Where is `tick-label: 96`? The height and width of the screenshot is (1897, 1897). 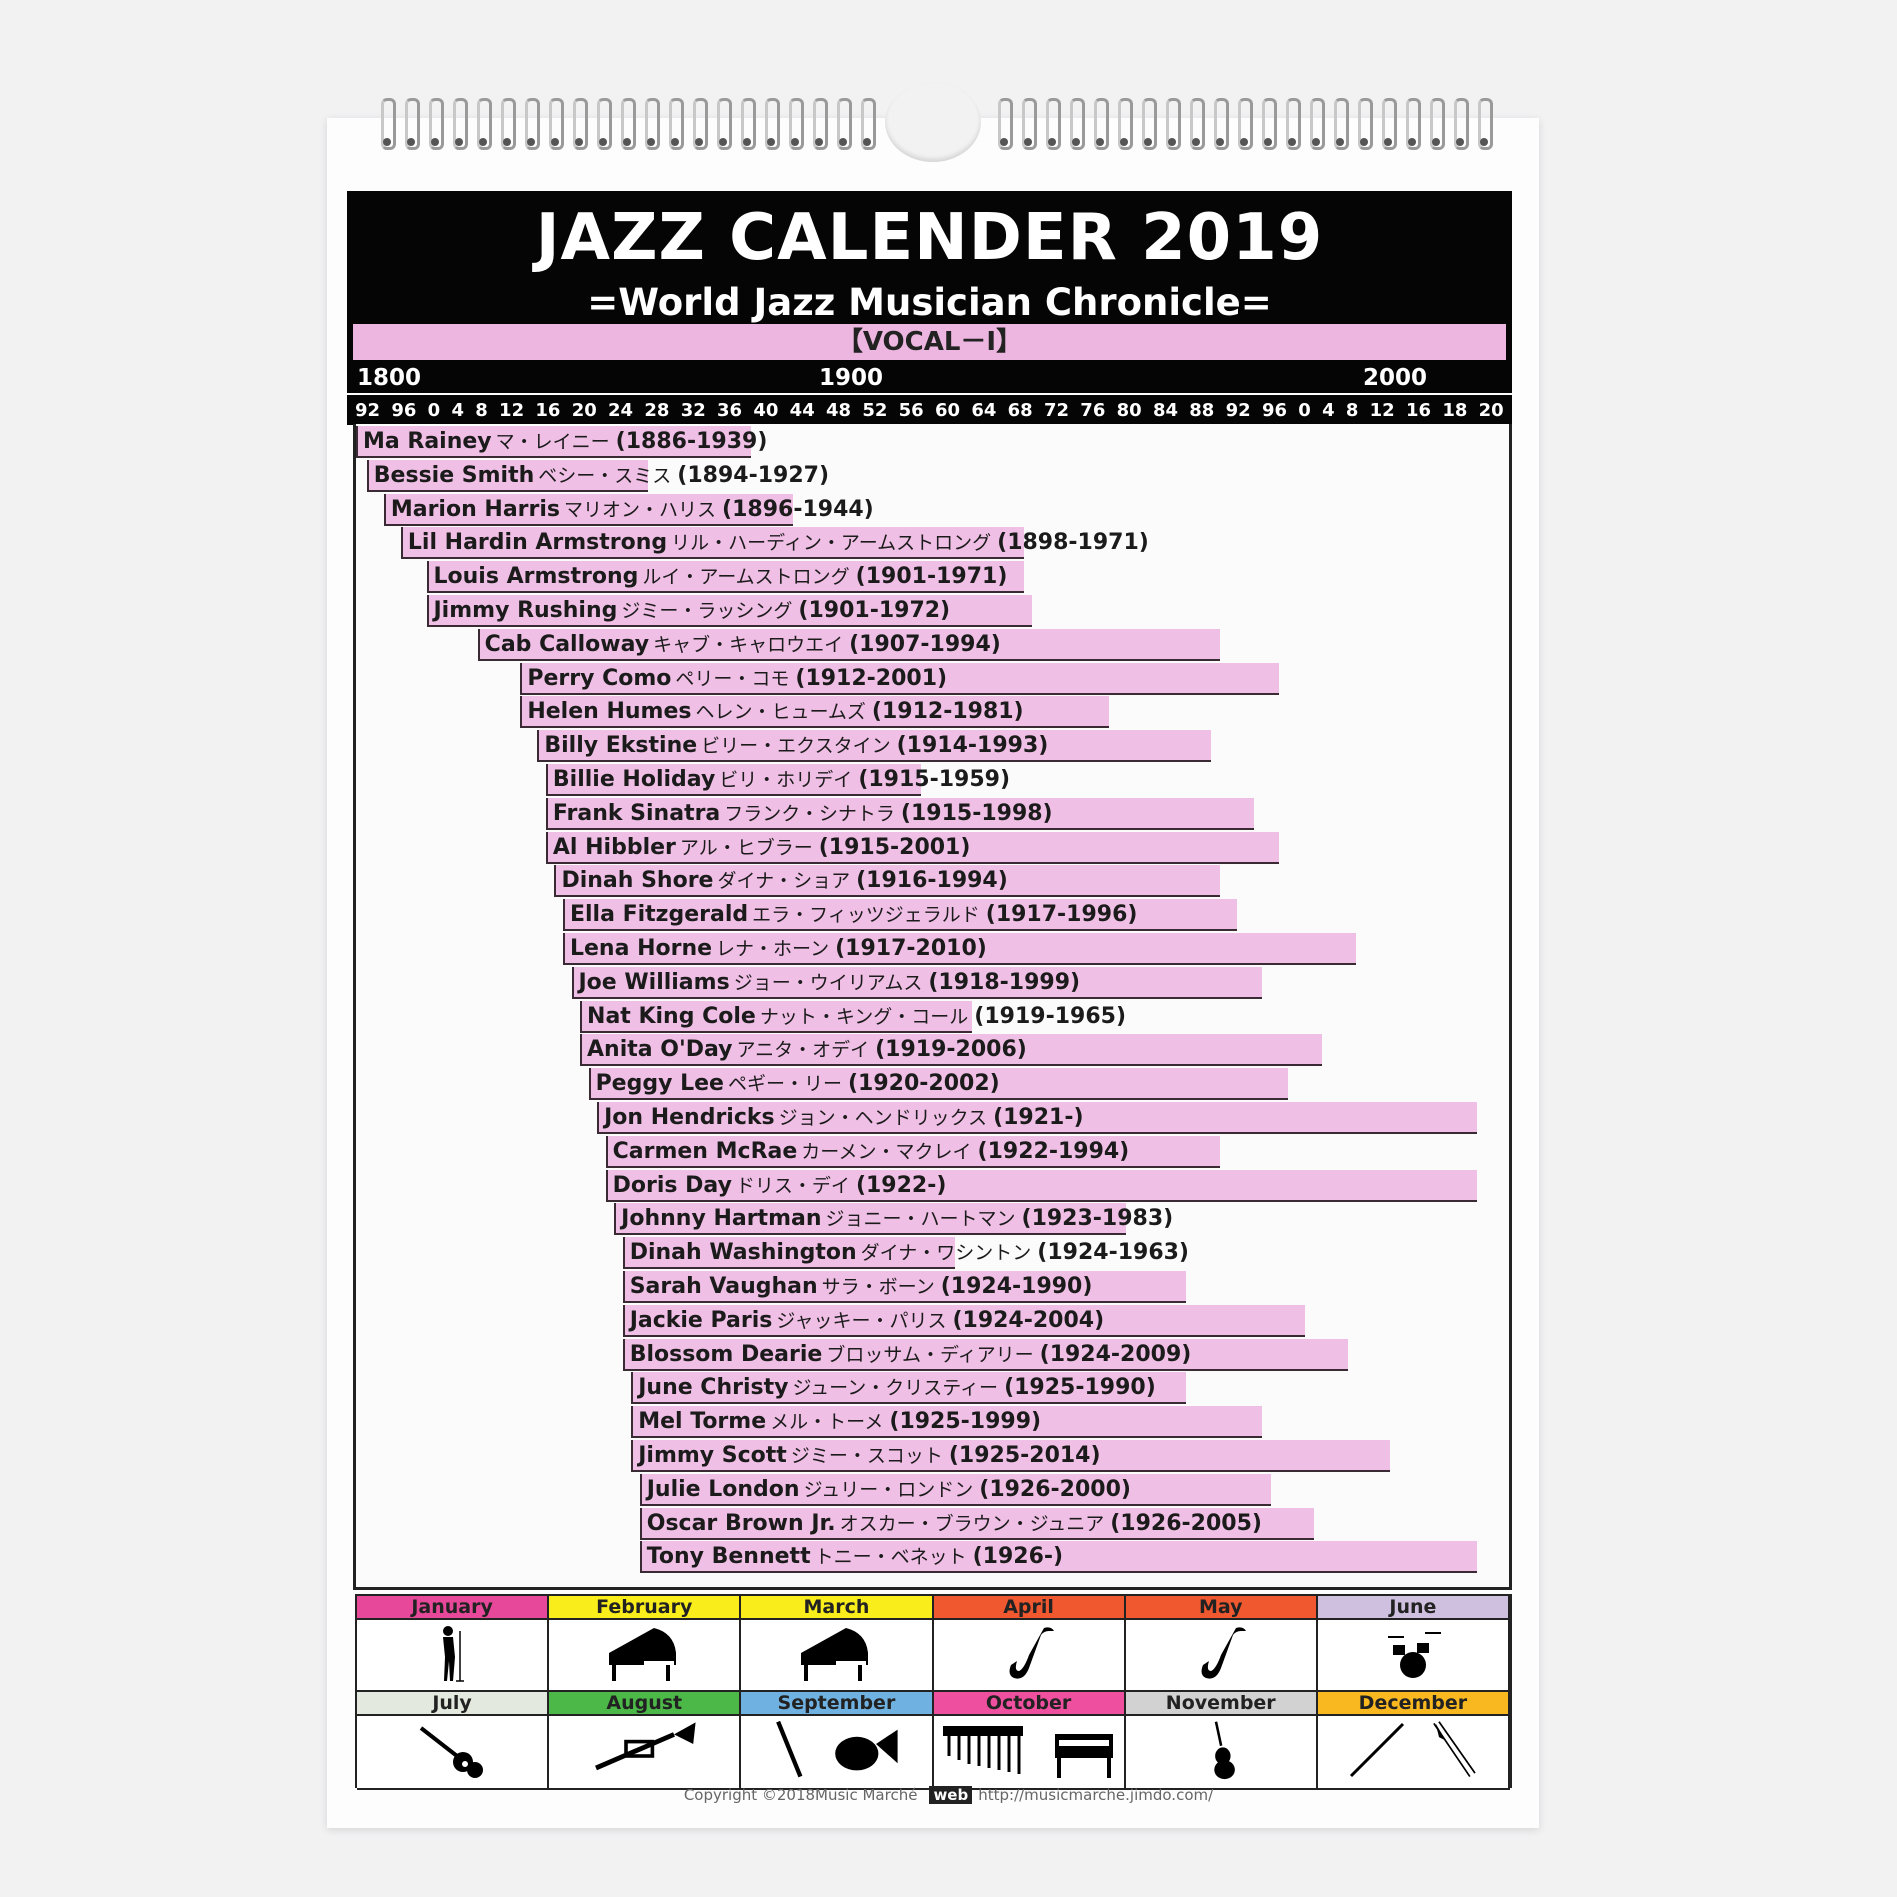
tick-label: 96 is located at coordinates (1274, 410).